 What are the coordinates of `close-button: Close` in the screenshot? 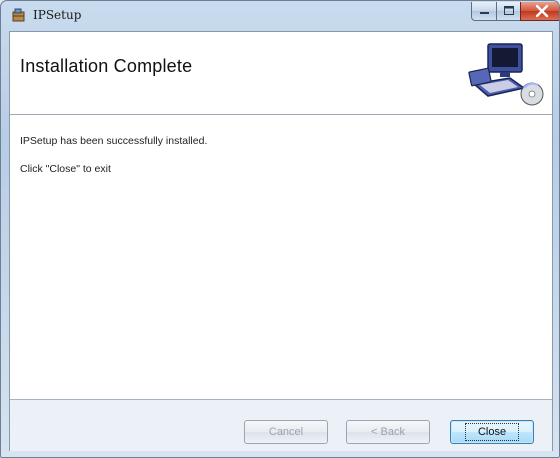 It's located at (492, 432).